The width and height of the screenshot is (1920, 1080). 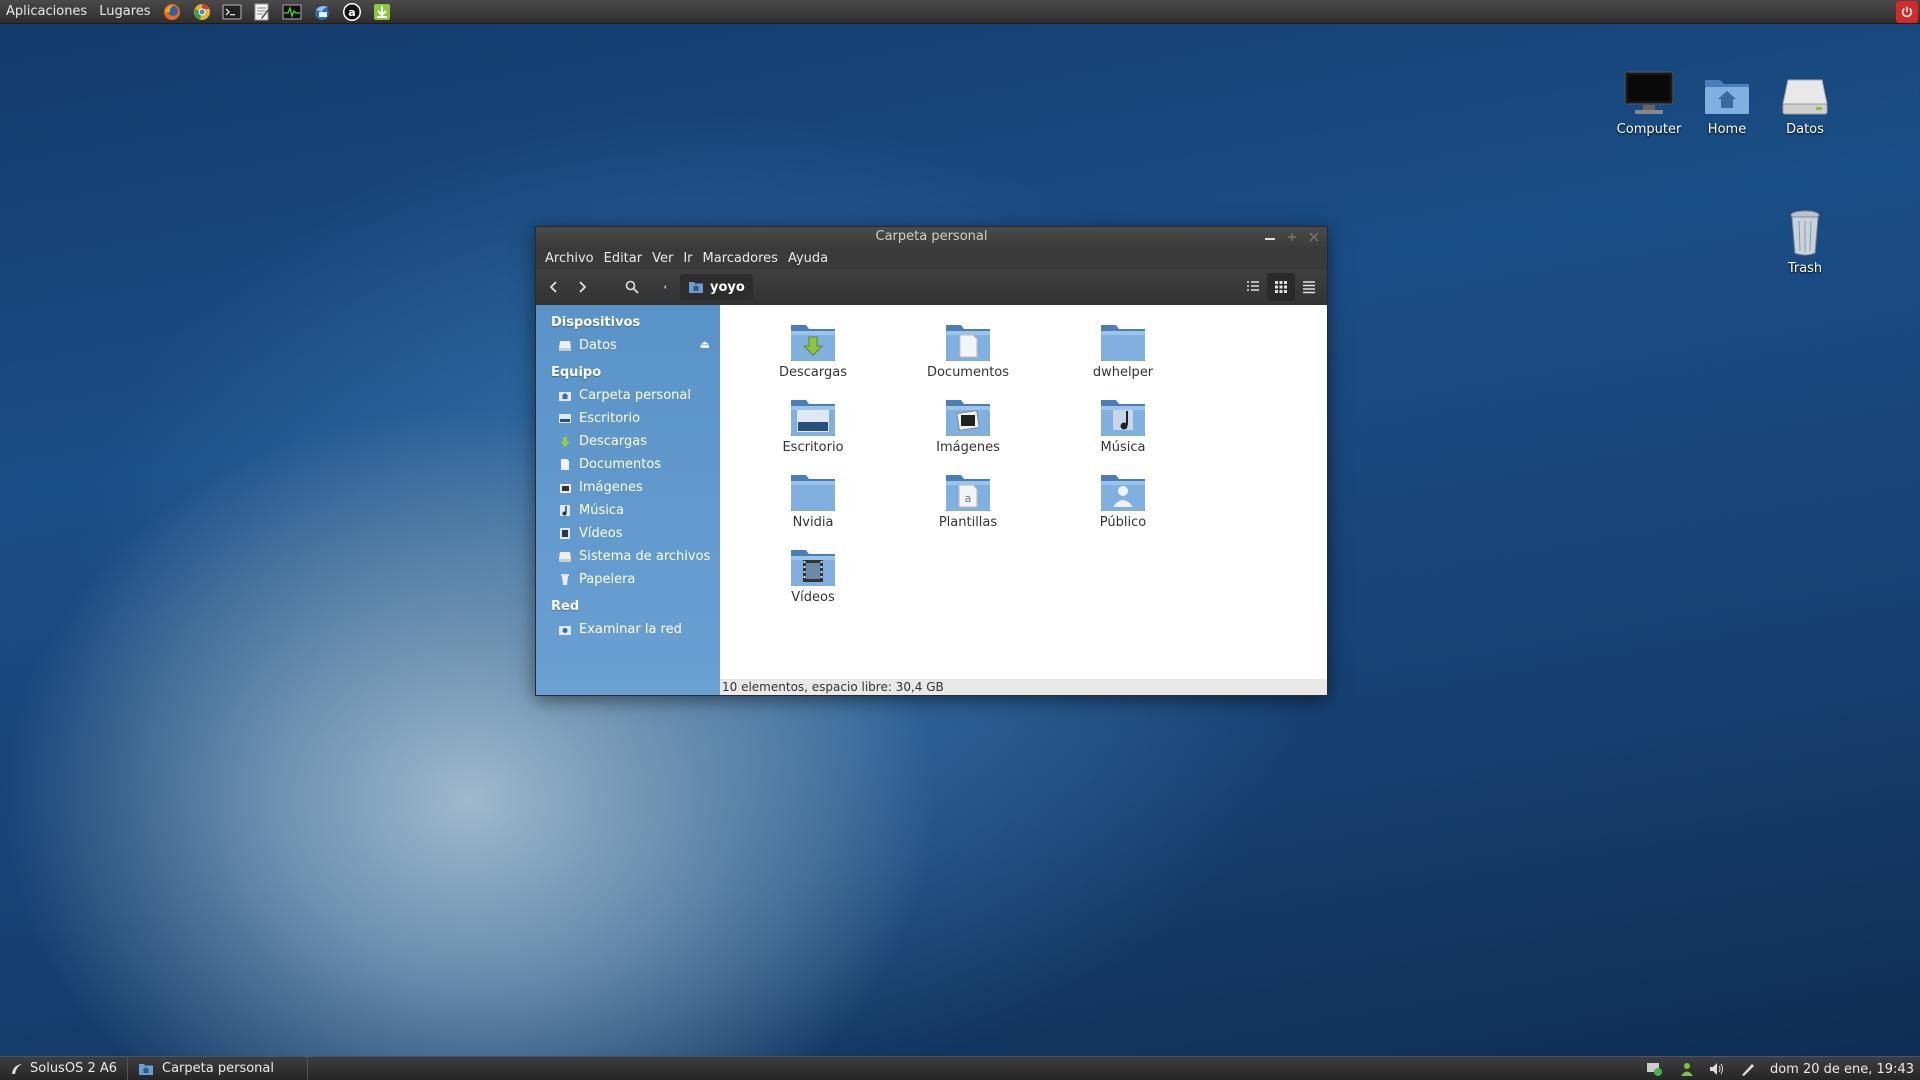 I want to click on minimize-button, so click(x=1270, y=237).